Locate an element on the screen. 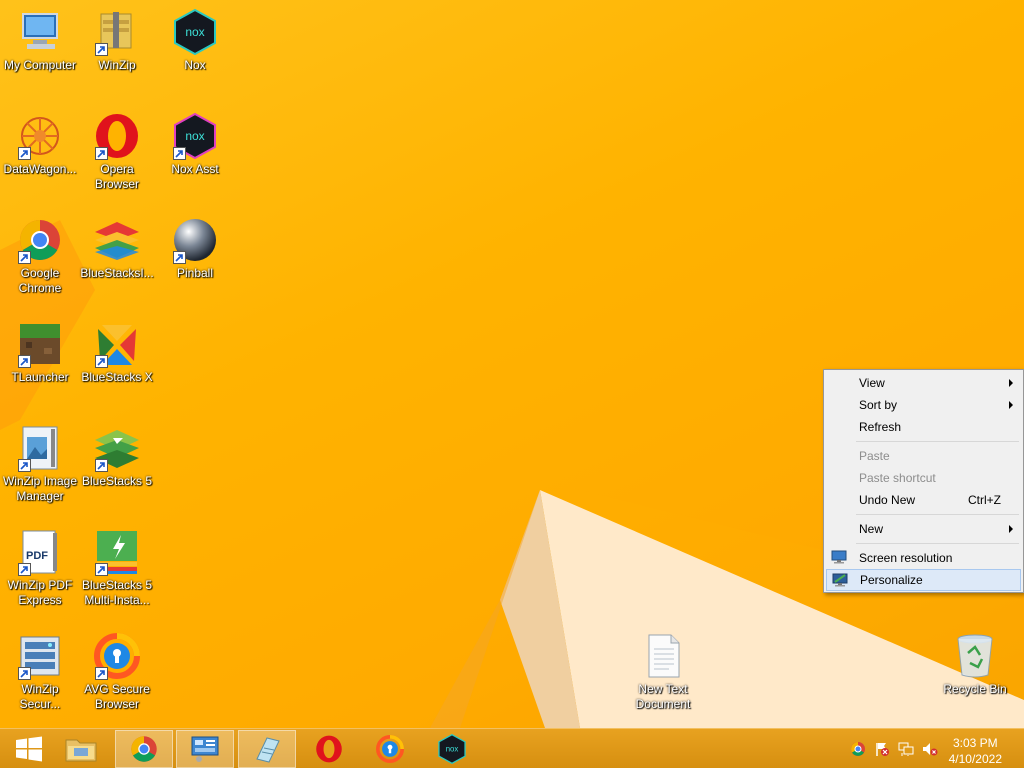 The image size is (1024, 768). desktop-icon-new-text-document: New Text Document is located at coordinates (663, 672).